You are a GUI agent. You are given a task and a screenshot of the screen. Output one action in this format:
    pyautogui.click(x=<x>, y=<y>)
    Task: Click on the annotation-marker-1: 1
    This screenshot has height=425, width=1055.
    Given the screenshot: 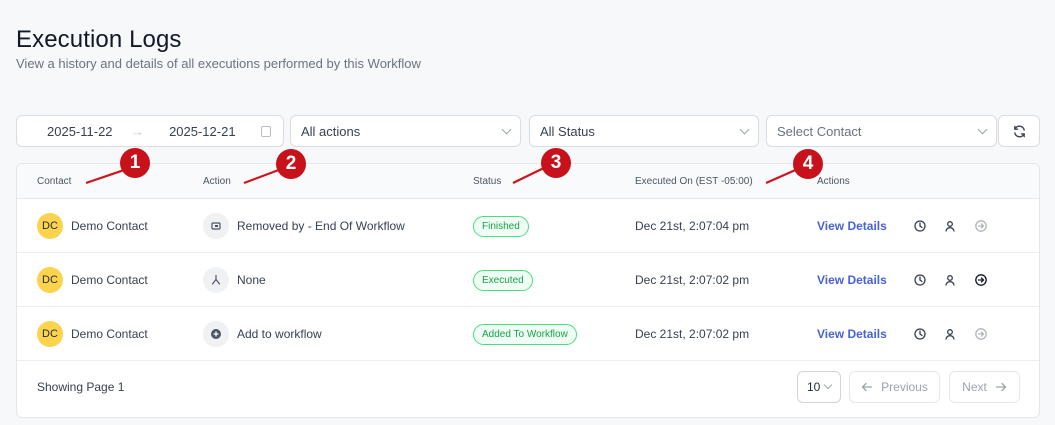 What is the action you would take?
    pyautogui.click(x=135, y=163)
    